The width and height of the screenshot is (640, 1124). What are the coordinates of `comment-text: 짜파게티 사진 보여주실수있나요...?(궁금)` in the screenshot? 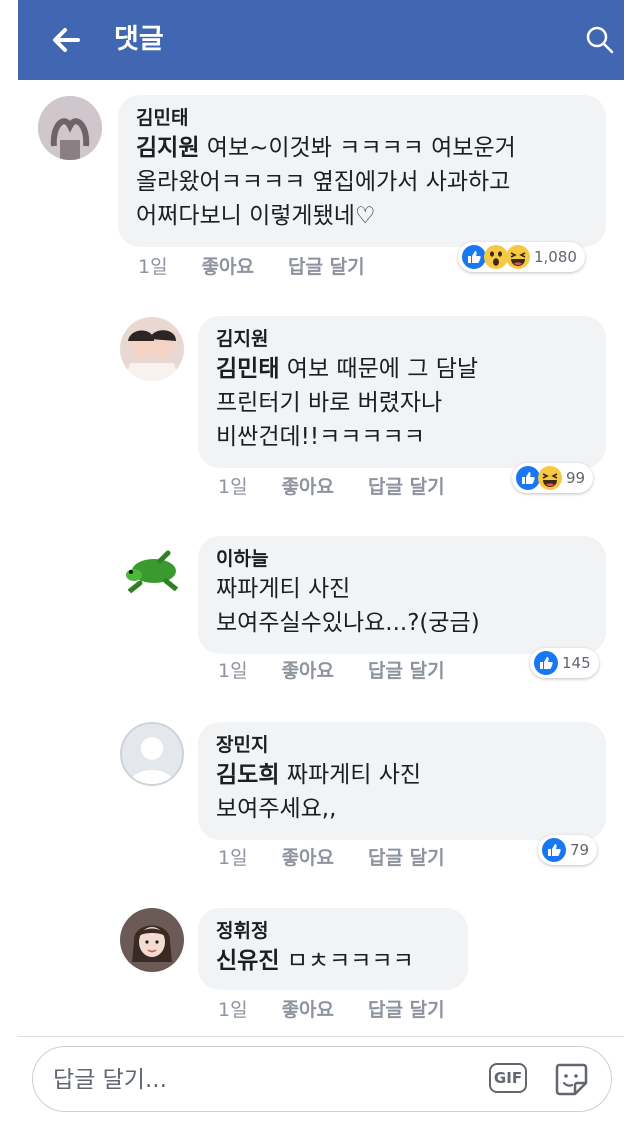 It's located at (348, 606).